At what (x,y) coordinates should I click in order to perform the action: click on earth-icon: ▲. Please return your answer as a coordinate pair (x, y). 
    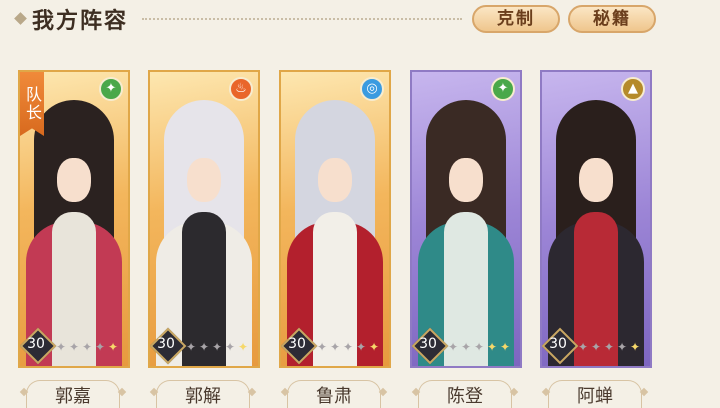
    Looking at the image, I should click on (633, 89).